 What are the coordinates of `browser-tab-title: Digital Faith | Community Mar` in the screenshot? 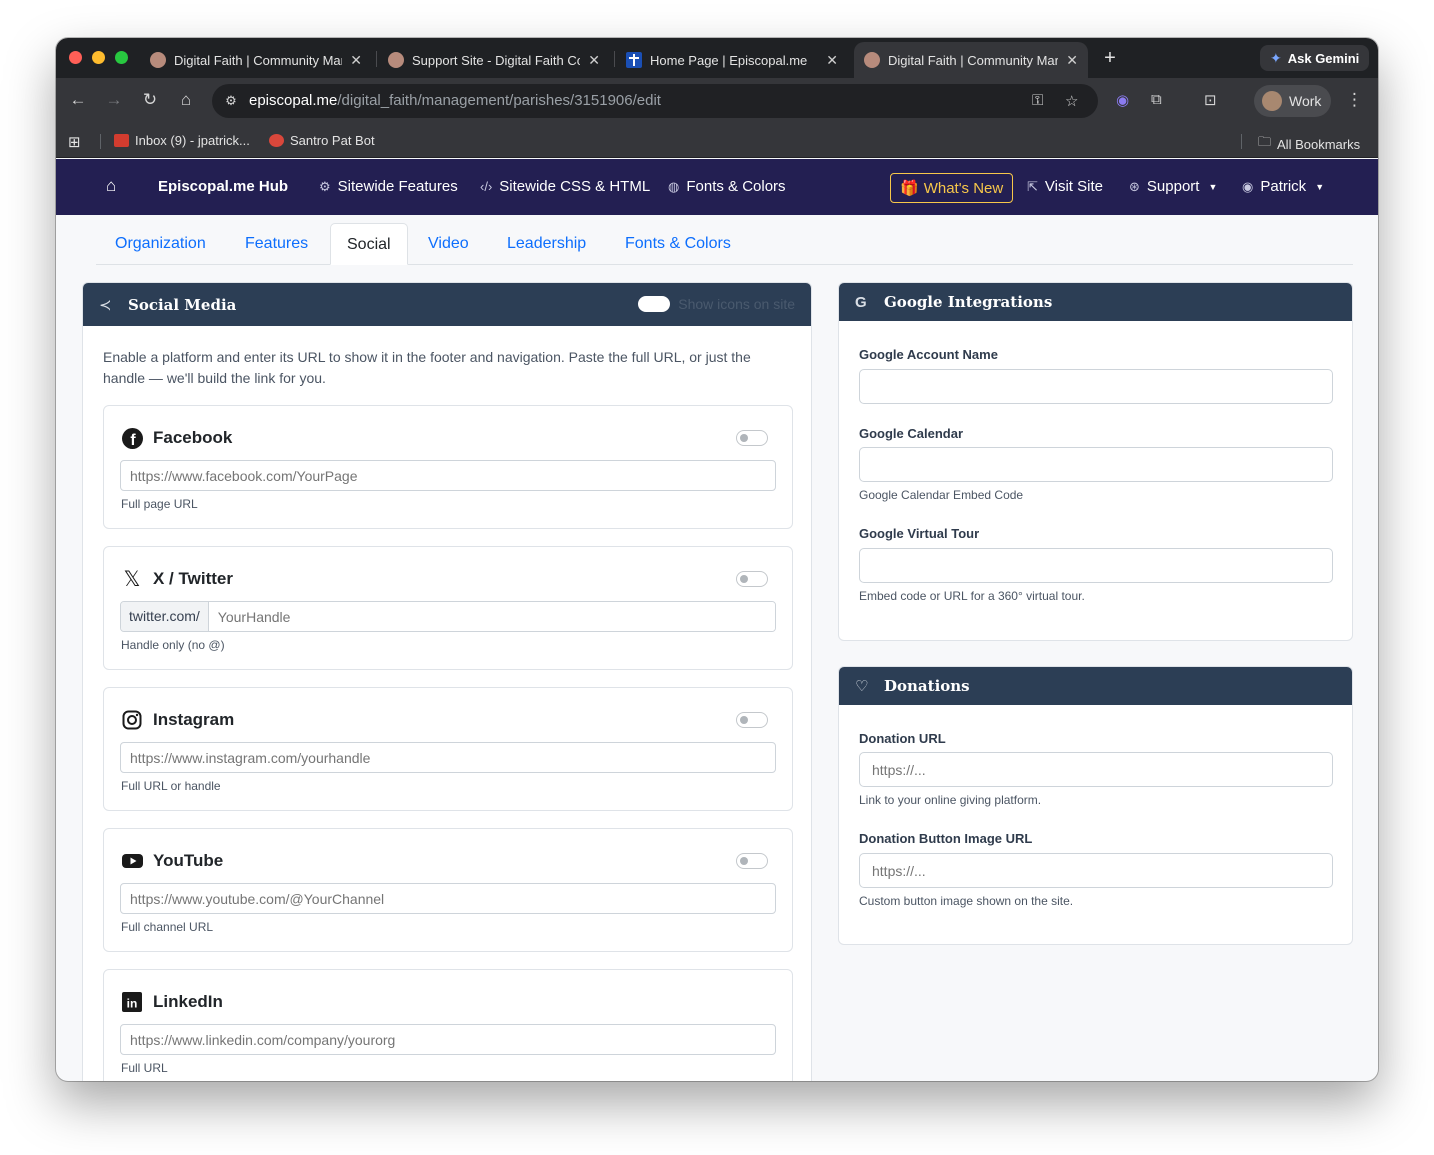 It's located at (258, 60).